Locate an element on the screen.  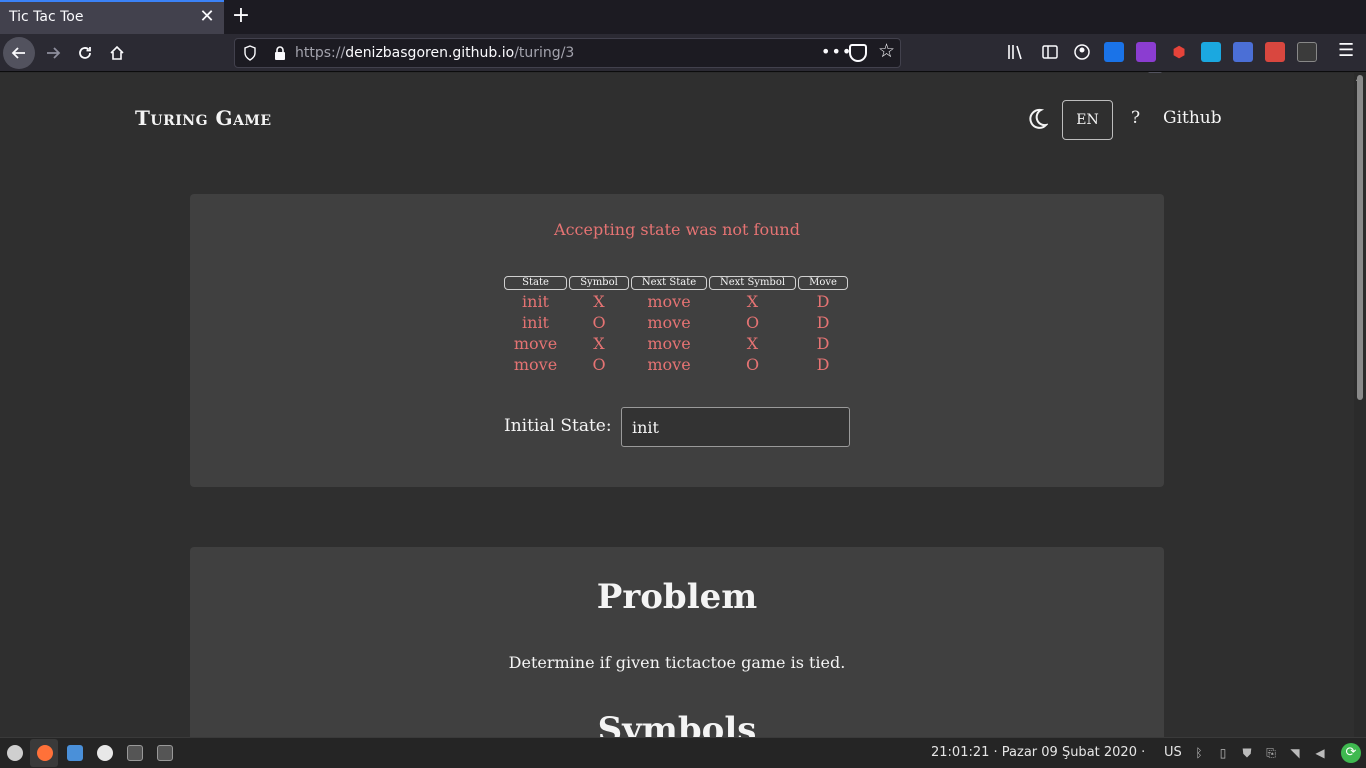
terminal-icon is located at coordinates (135, 753).